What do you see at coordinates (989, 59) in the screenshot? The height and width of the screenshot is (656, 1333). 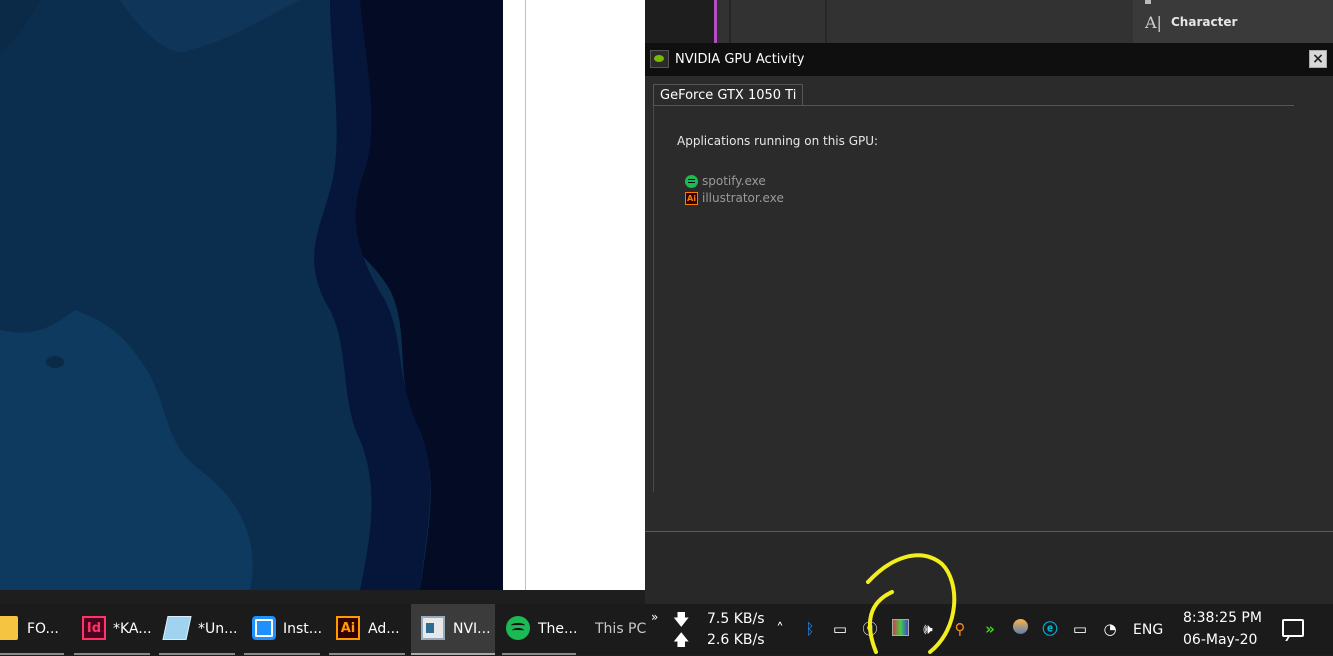 I see `window-title-bar: NVIDIA GPU Activity ×` at bounding box center [989, 59].